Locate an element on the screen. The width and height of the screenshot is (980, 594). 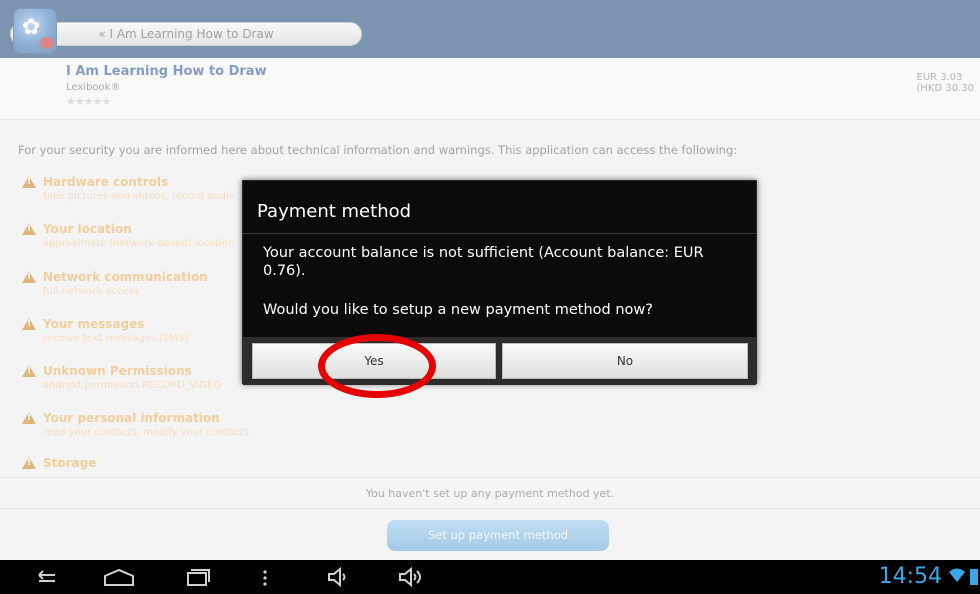
dialog-title: Payment method is located at coordinates (334, 211).